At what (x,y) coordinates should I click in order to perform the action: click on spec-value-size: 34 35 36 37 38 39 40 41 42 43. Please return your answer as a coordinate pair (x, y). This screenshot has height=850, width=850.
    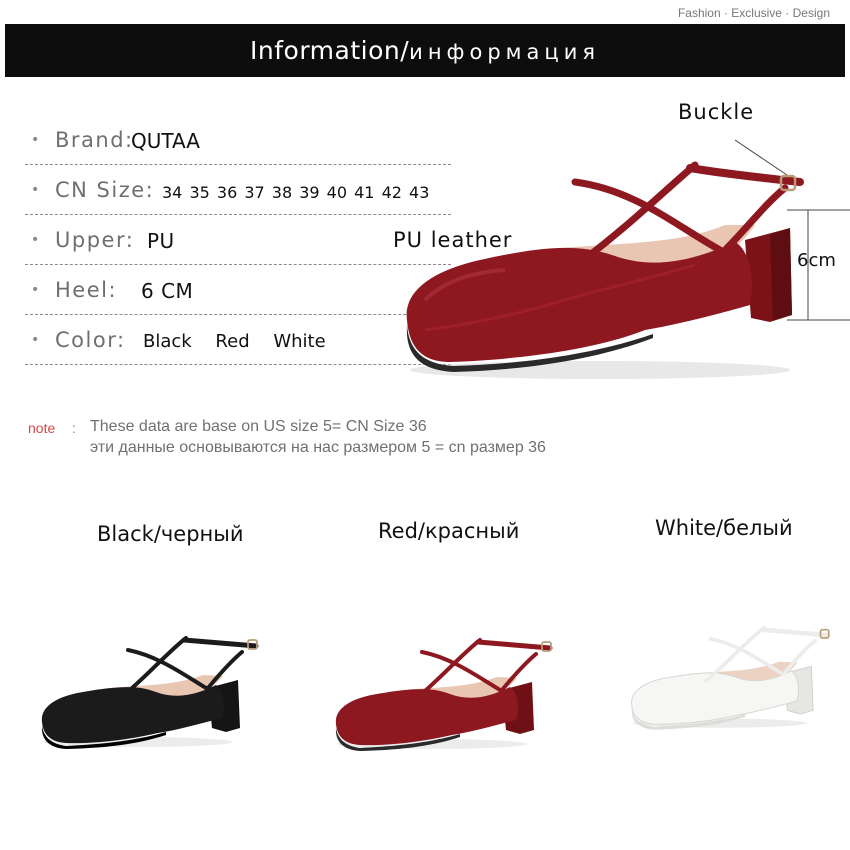
    Looking at the image, I should click on (296, 192).